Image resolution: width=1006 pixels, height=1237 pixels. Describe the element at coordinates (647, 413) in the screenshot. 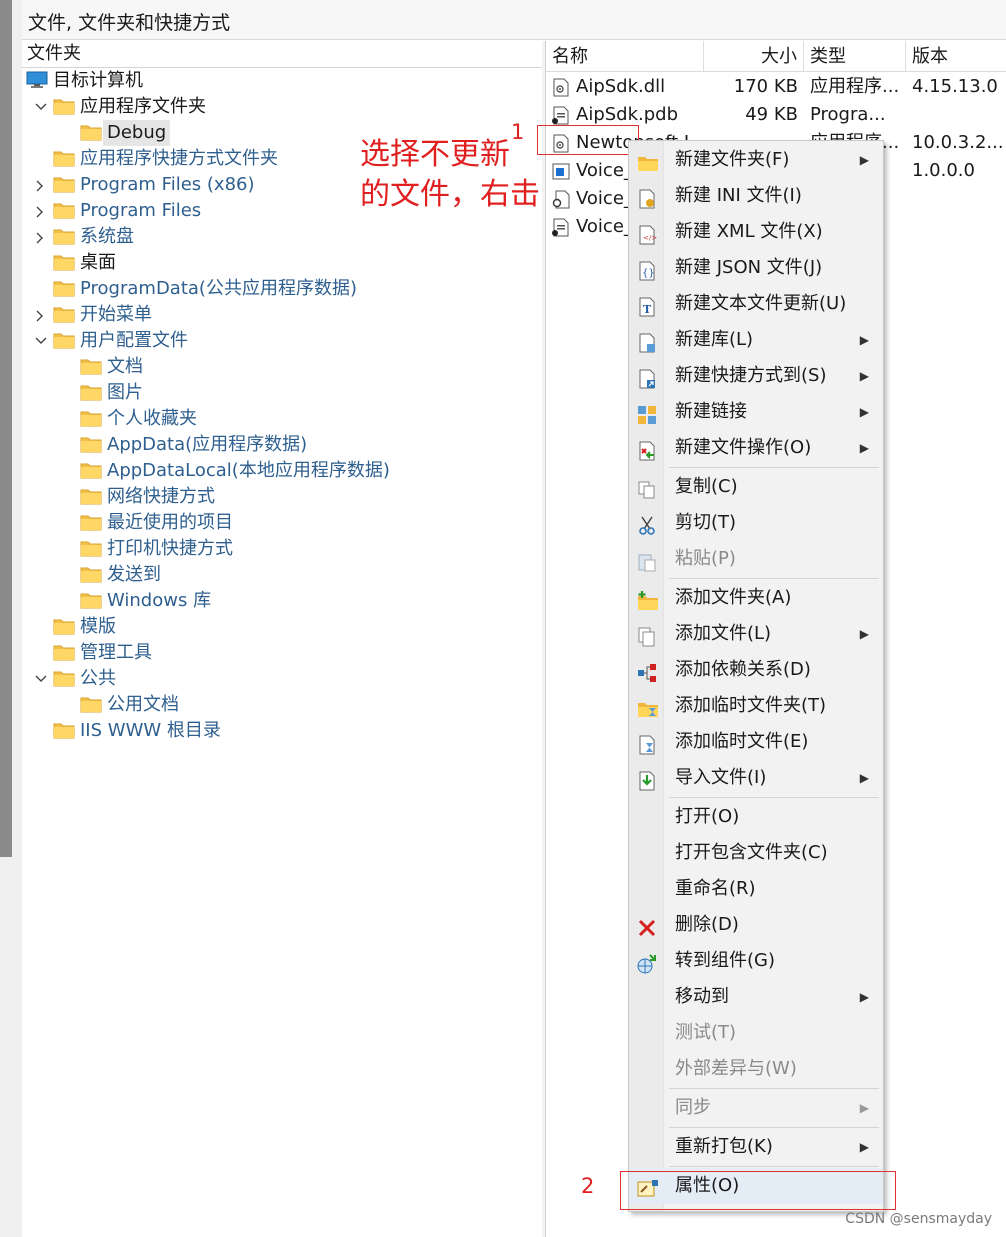

I see `link-icon` at that location.